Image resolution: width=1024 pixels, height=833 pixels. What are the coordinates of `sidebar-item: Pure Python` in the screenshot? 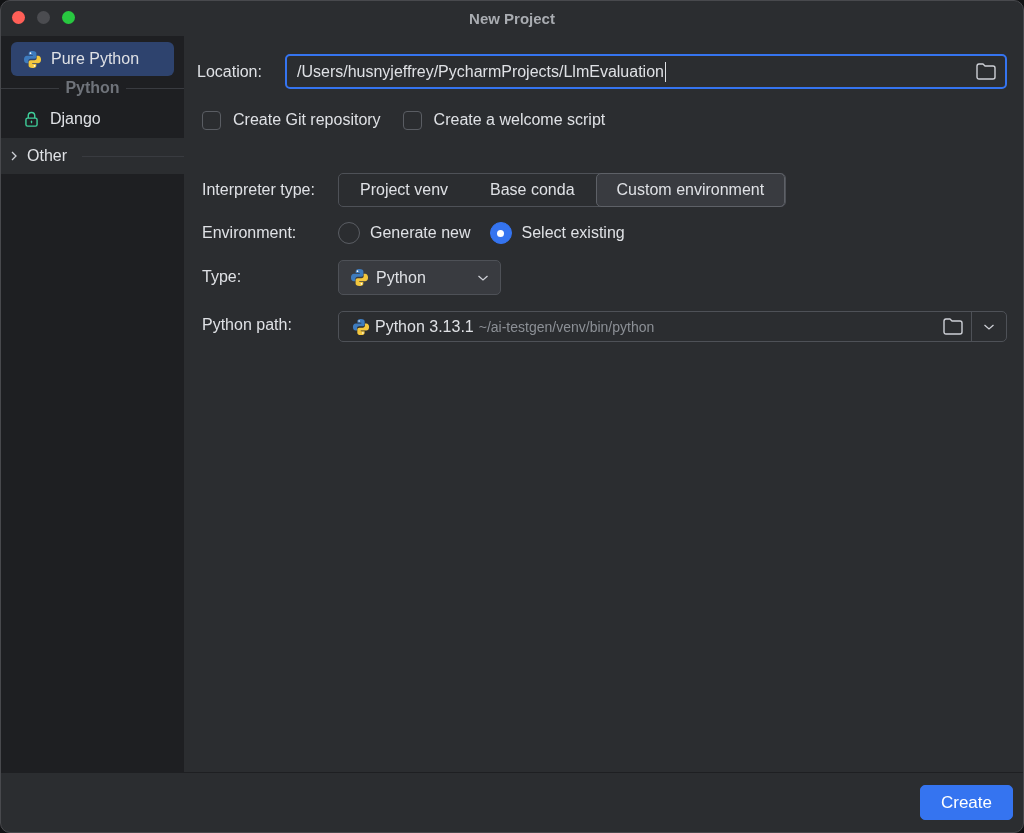 It's located at (92, 59).